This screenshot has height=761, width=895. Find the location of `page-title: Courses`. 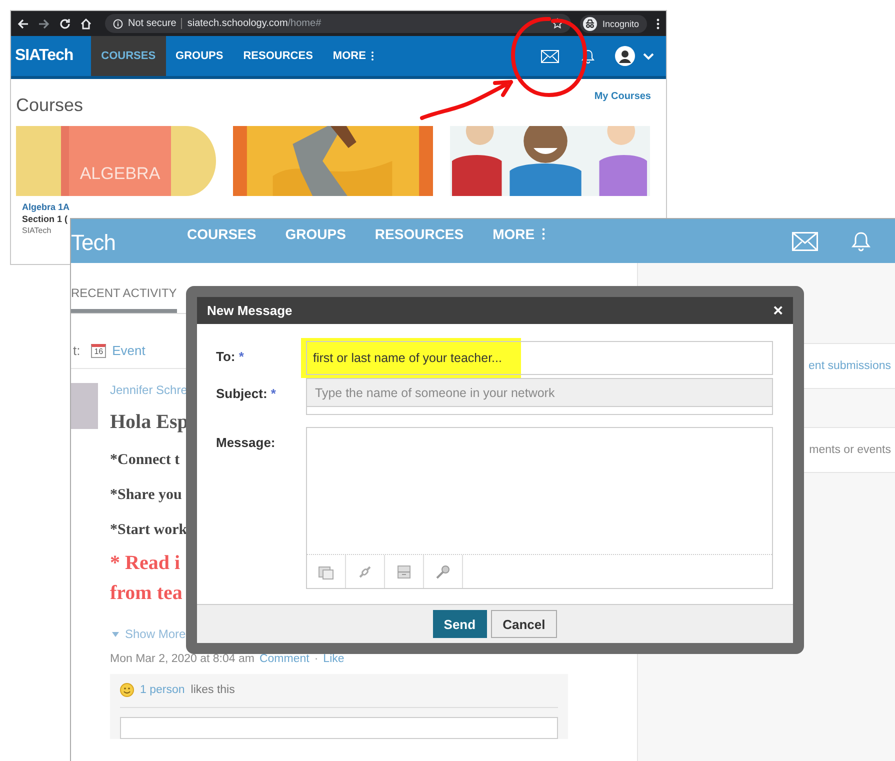

page-title: Courses is located at coordinates (50, 105).